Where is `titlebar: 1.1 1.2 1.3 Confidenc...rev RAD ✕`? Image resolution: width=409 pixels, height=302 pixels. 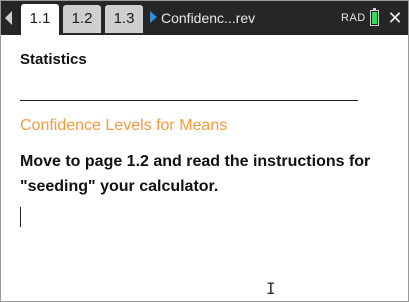
titlebar: 1.1 1.2 1.3 Confidenc...rev RAD ✕ is located at coordinates (204, 18).